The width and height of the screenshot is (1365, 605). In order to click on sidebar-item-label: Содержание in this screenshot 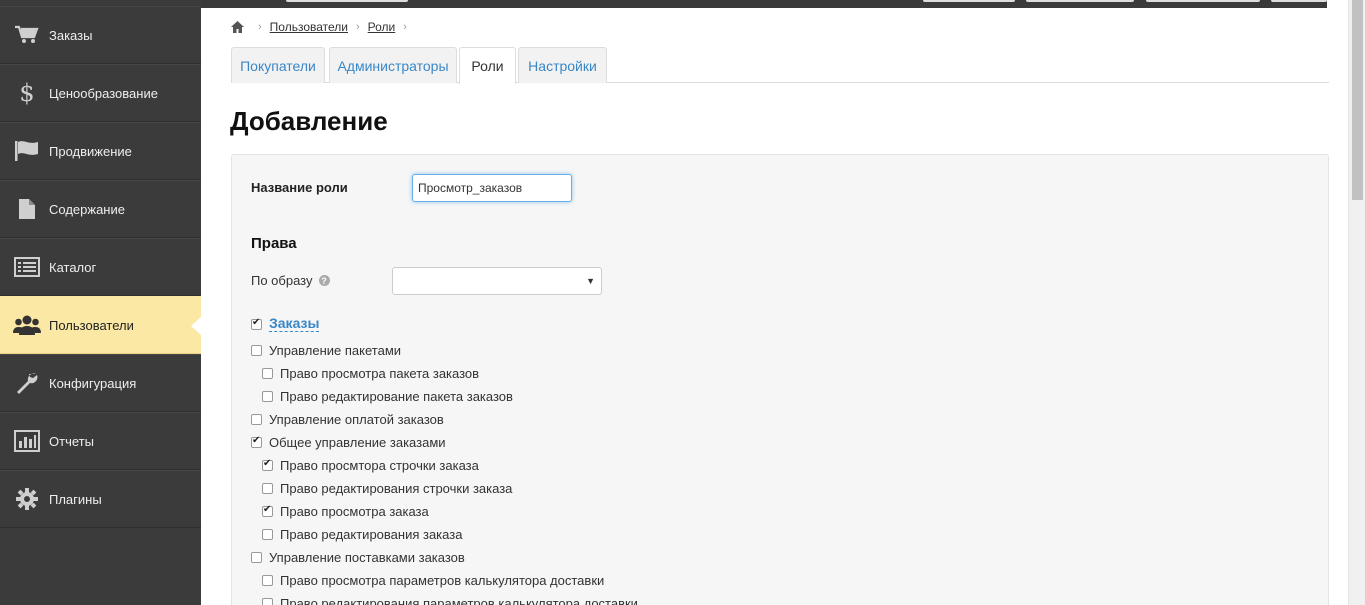, I will do `click(87, 209)`.